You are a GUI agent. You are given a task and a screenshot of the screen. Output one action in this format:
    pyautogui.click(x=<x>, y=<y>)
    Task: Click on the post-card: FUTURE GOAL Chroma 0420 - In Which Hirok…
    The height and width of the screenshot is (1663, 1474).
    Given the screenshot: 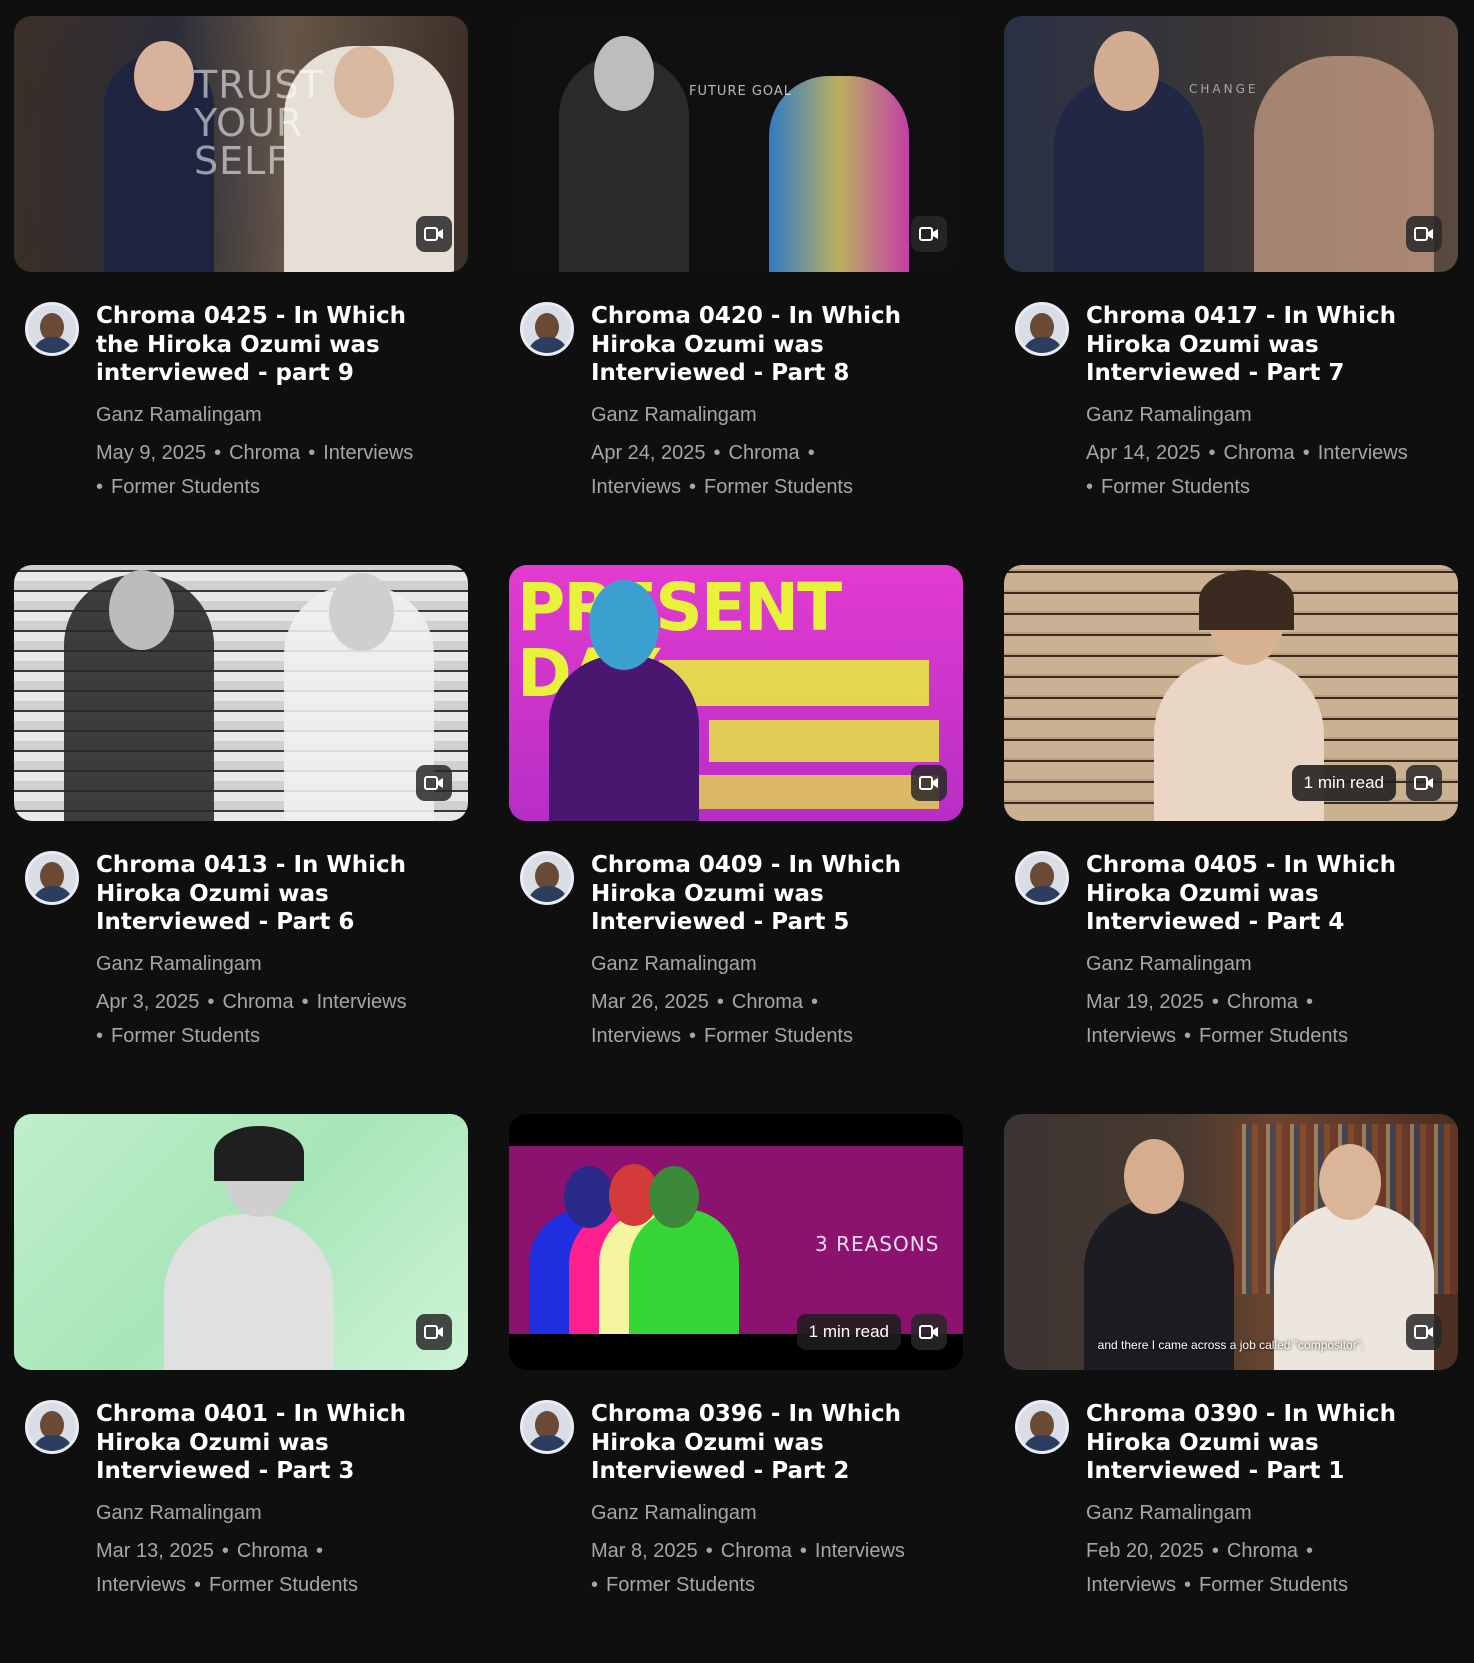 What is the action you would take?
    pyautogui.click(x=736, y=290)
    